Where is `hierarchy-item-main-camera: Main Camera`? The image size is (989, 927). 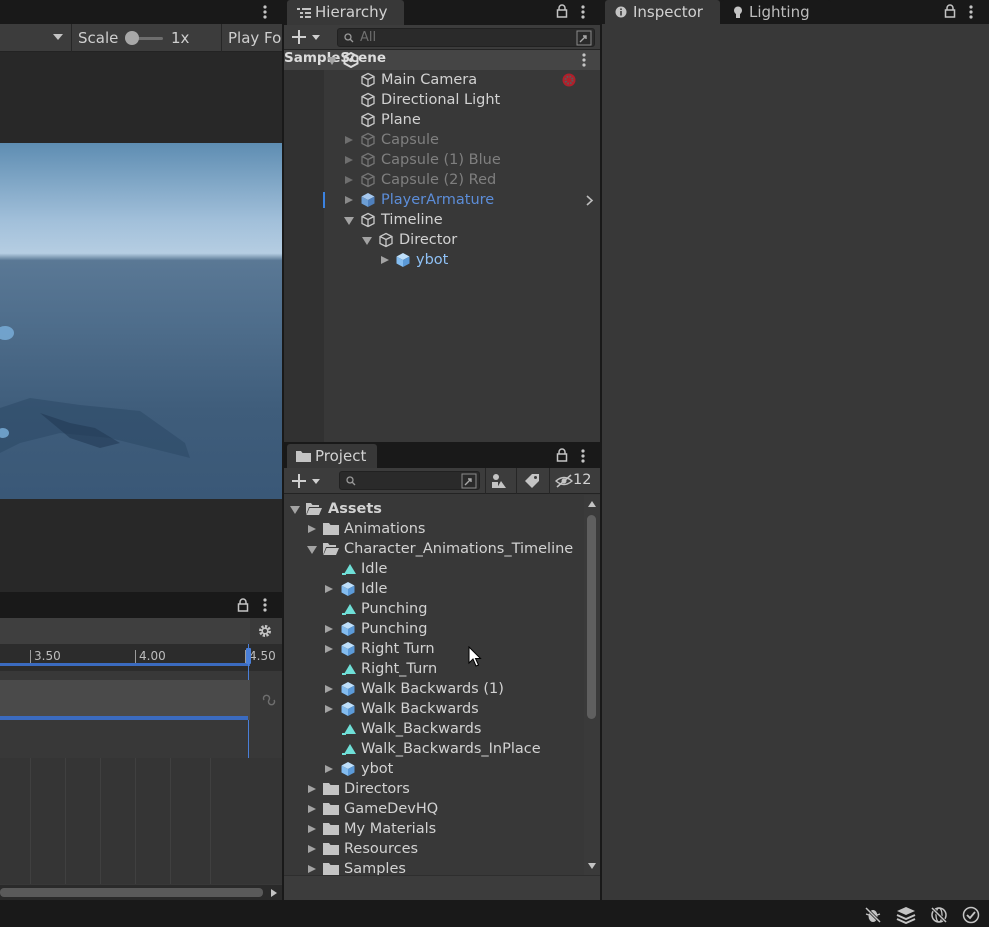
hierarchy-item-main-camera: Main Camera is located at coordinates (442, 80).